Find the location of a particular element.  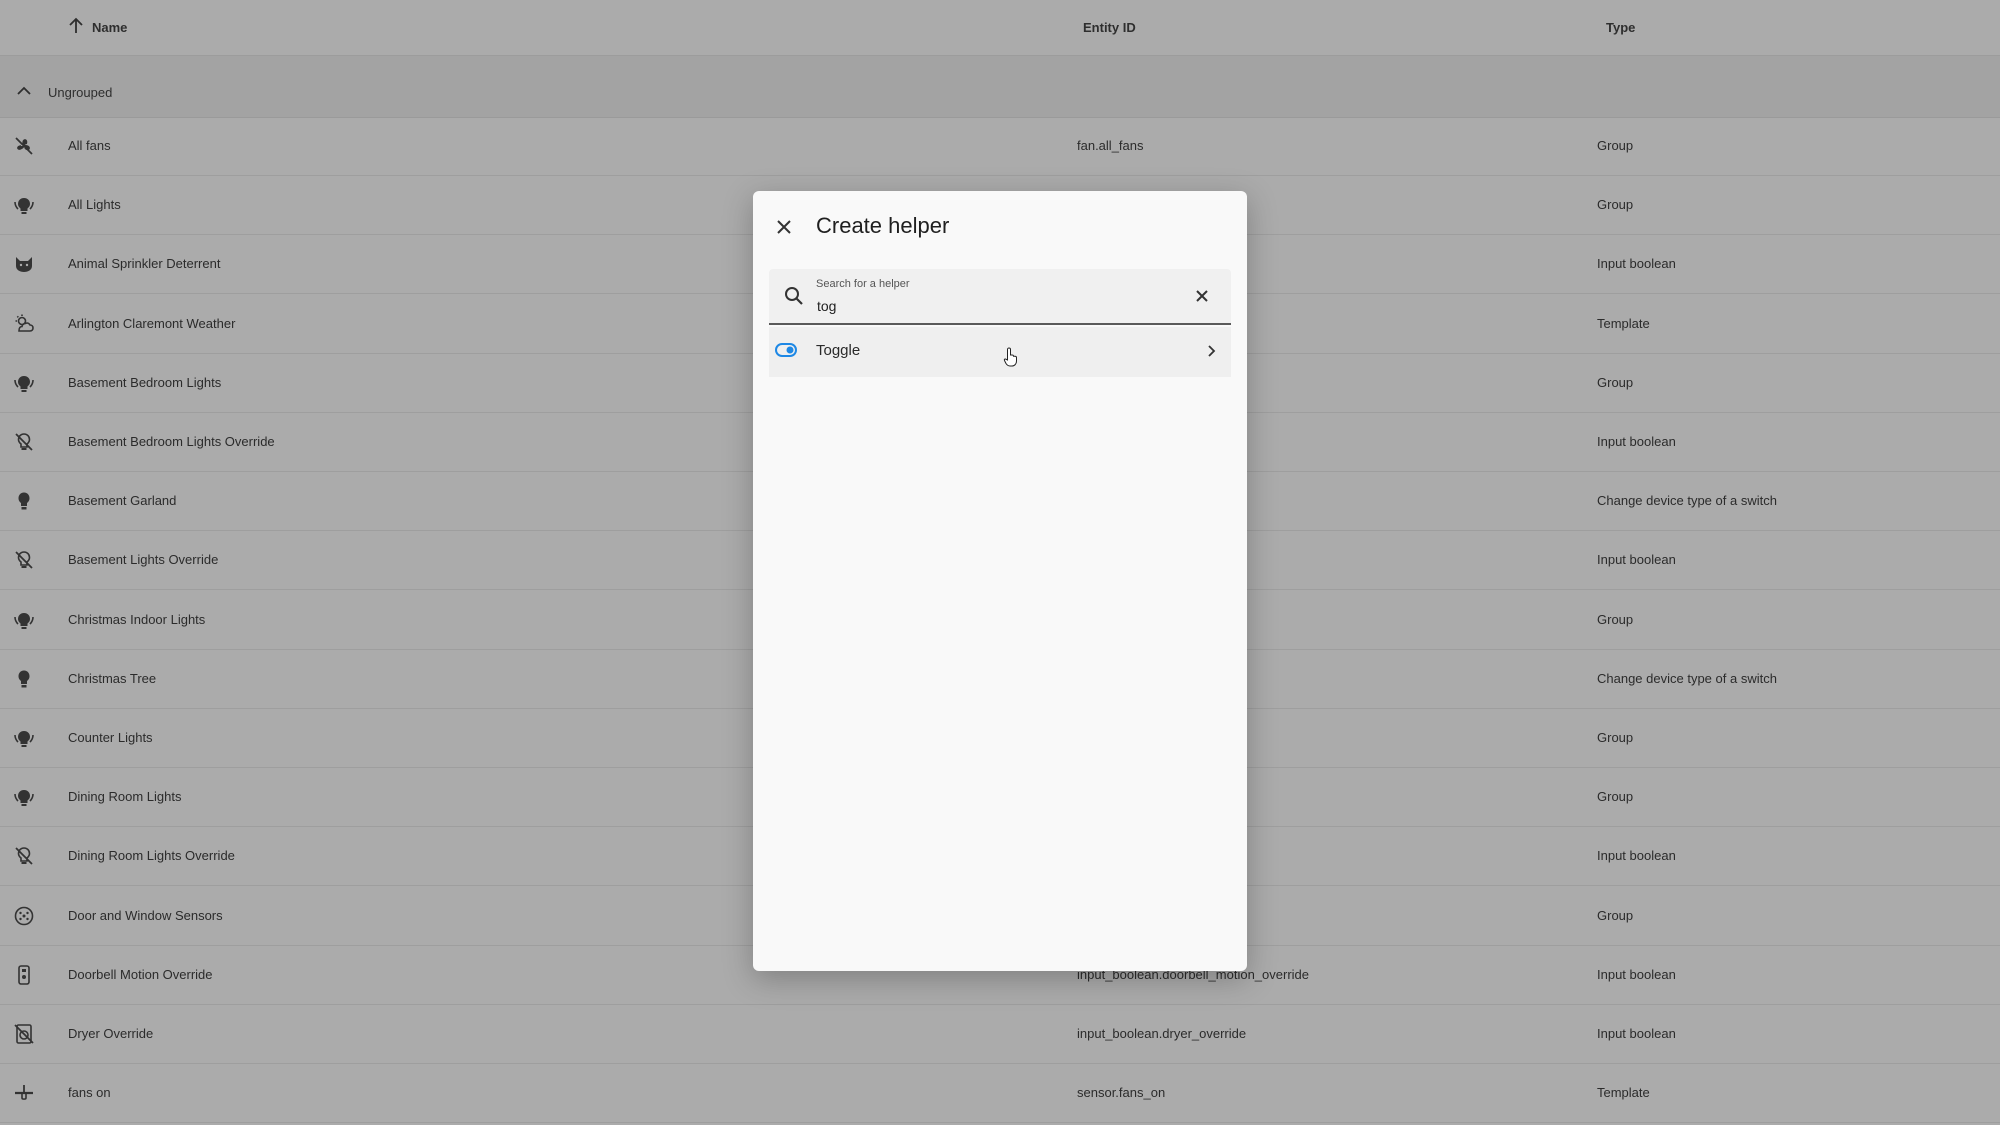

fan-off-icon is located at coordinates (24, 146).